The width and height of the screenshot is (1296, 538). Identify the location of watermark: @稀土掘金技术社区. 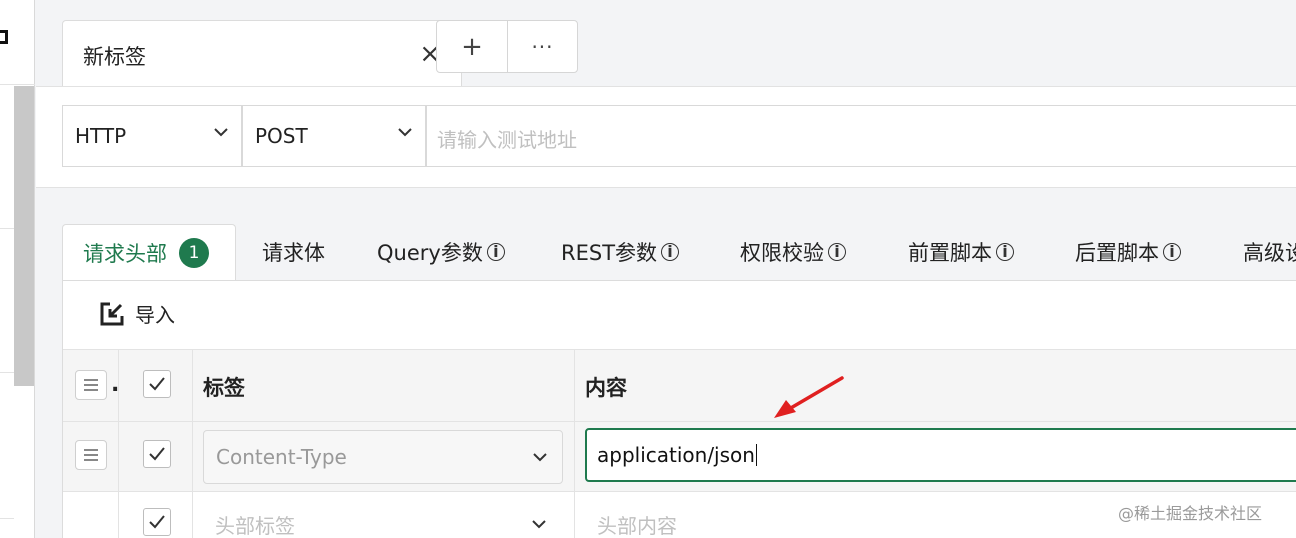
(1190, 513).